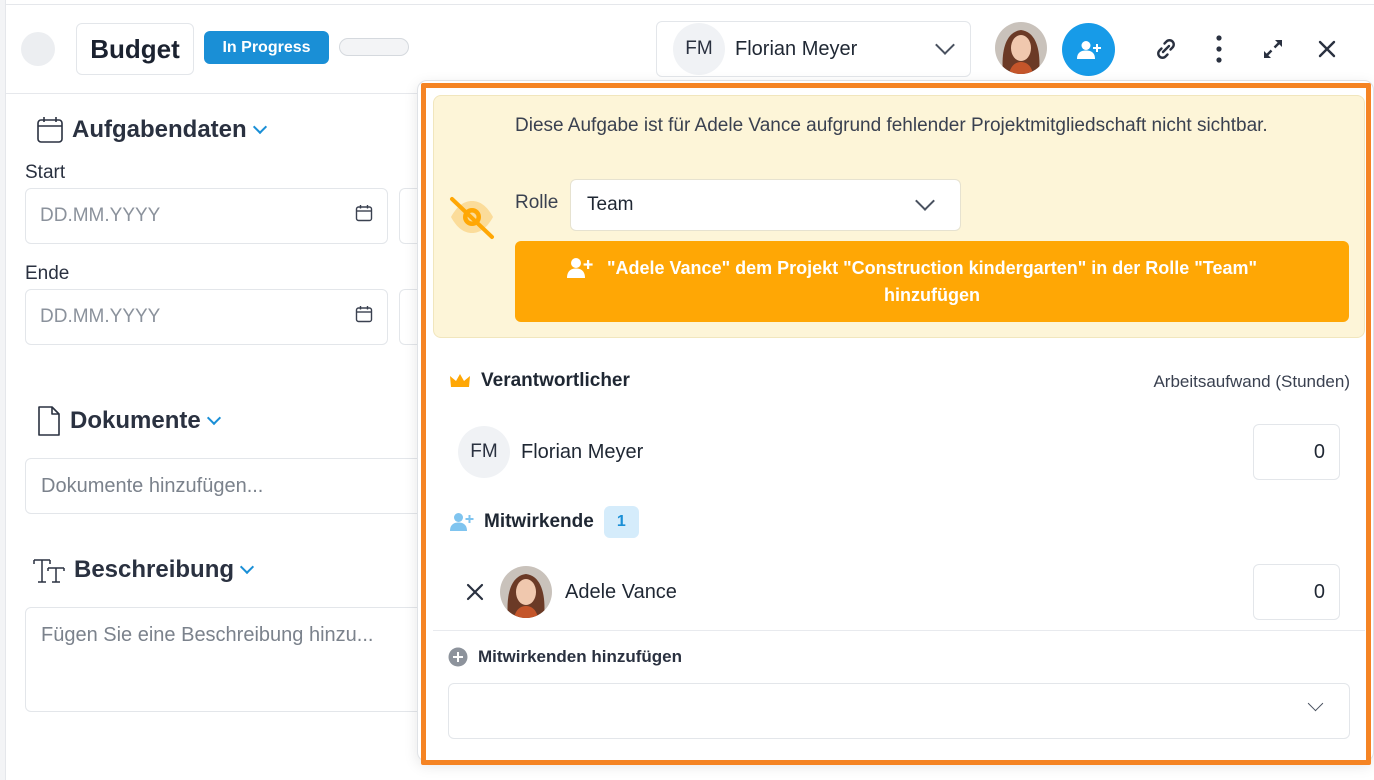 This screenshot has width=1374, height=780. I want to click on document-icon, so click(49, 421).